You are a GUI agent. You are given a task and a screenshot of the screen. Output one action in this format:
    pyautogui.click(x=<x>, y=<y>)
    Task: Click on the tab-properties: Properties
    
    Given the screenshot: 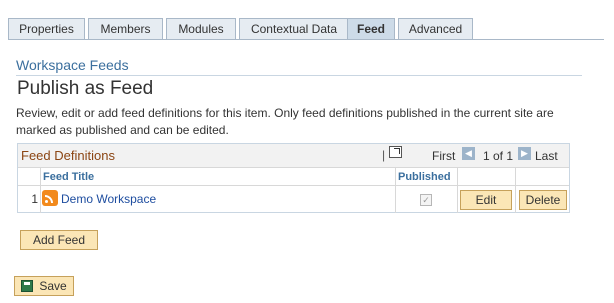 What is the action you would take?
    pyautogui.click(x=46, y=28)
    